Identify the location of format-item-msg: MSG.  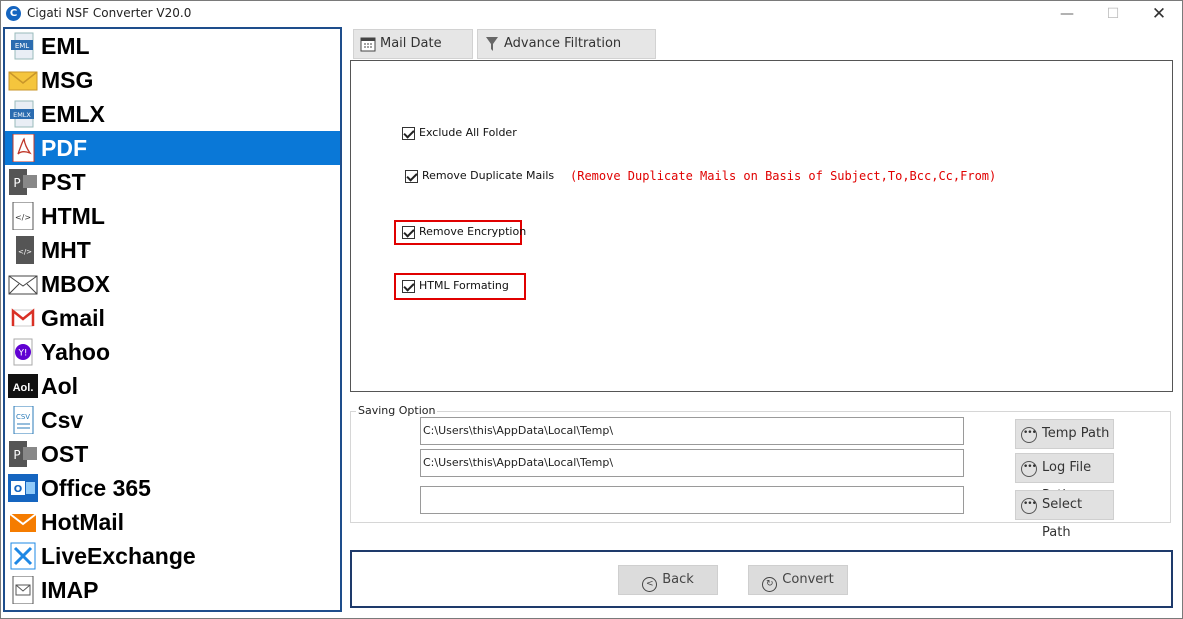
(172, 80).